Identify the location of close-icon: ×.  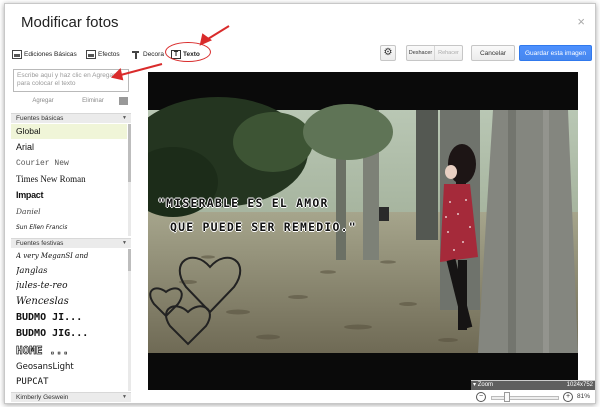
(581, 21).